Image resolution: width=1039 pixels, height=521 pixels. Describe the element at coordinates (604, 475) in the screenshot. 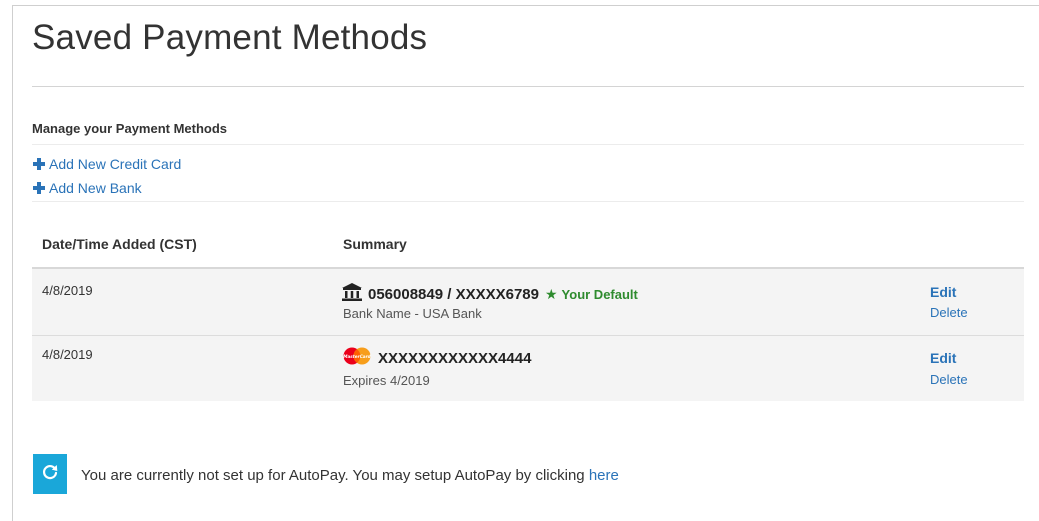

I see `autopay-here-link: here` at that location.